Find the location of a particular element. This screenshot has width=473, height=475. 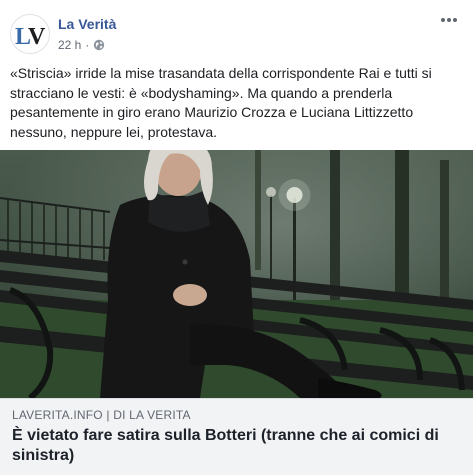

globe-icon is located at coordinates (99, 45).